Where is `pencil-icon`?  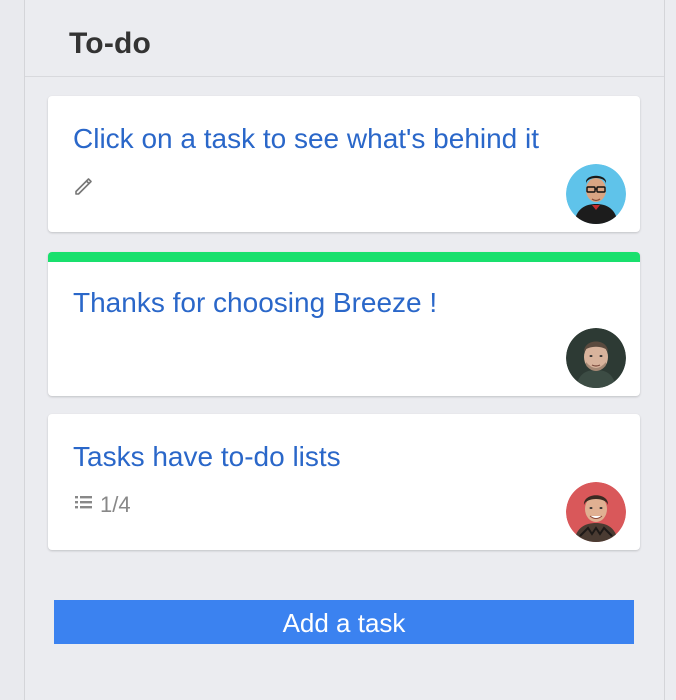
pencil-icon is located at coordinates (84, 186).